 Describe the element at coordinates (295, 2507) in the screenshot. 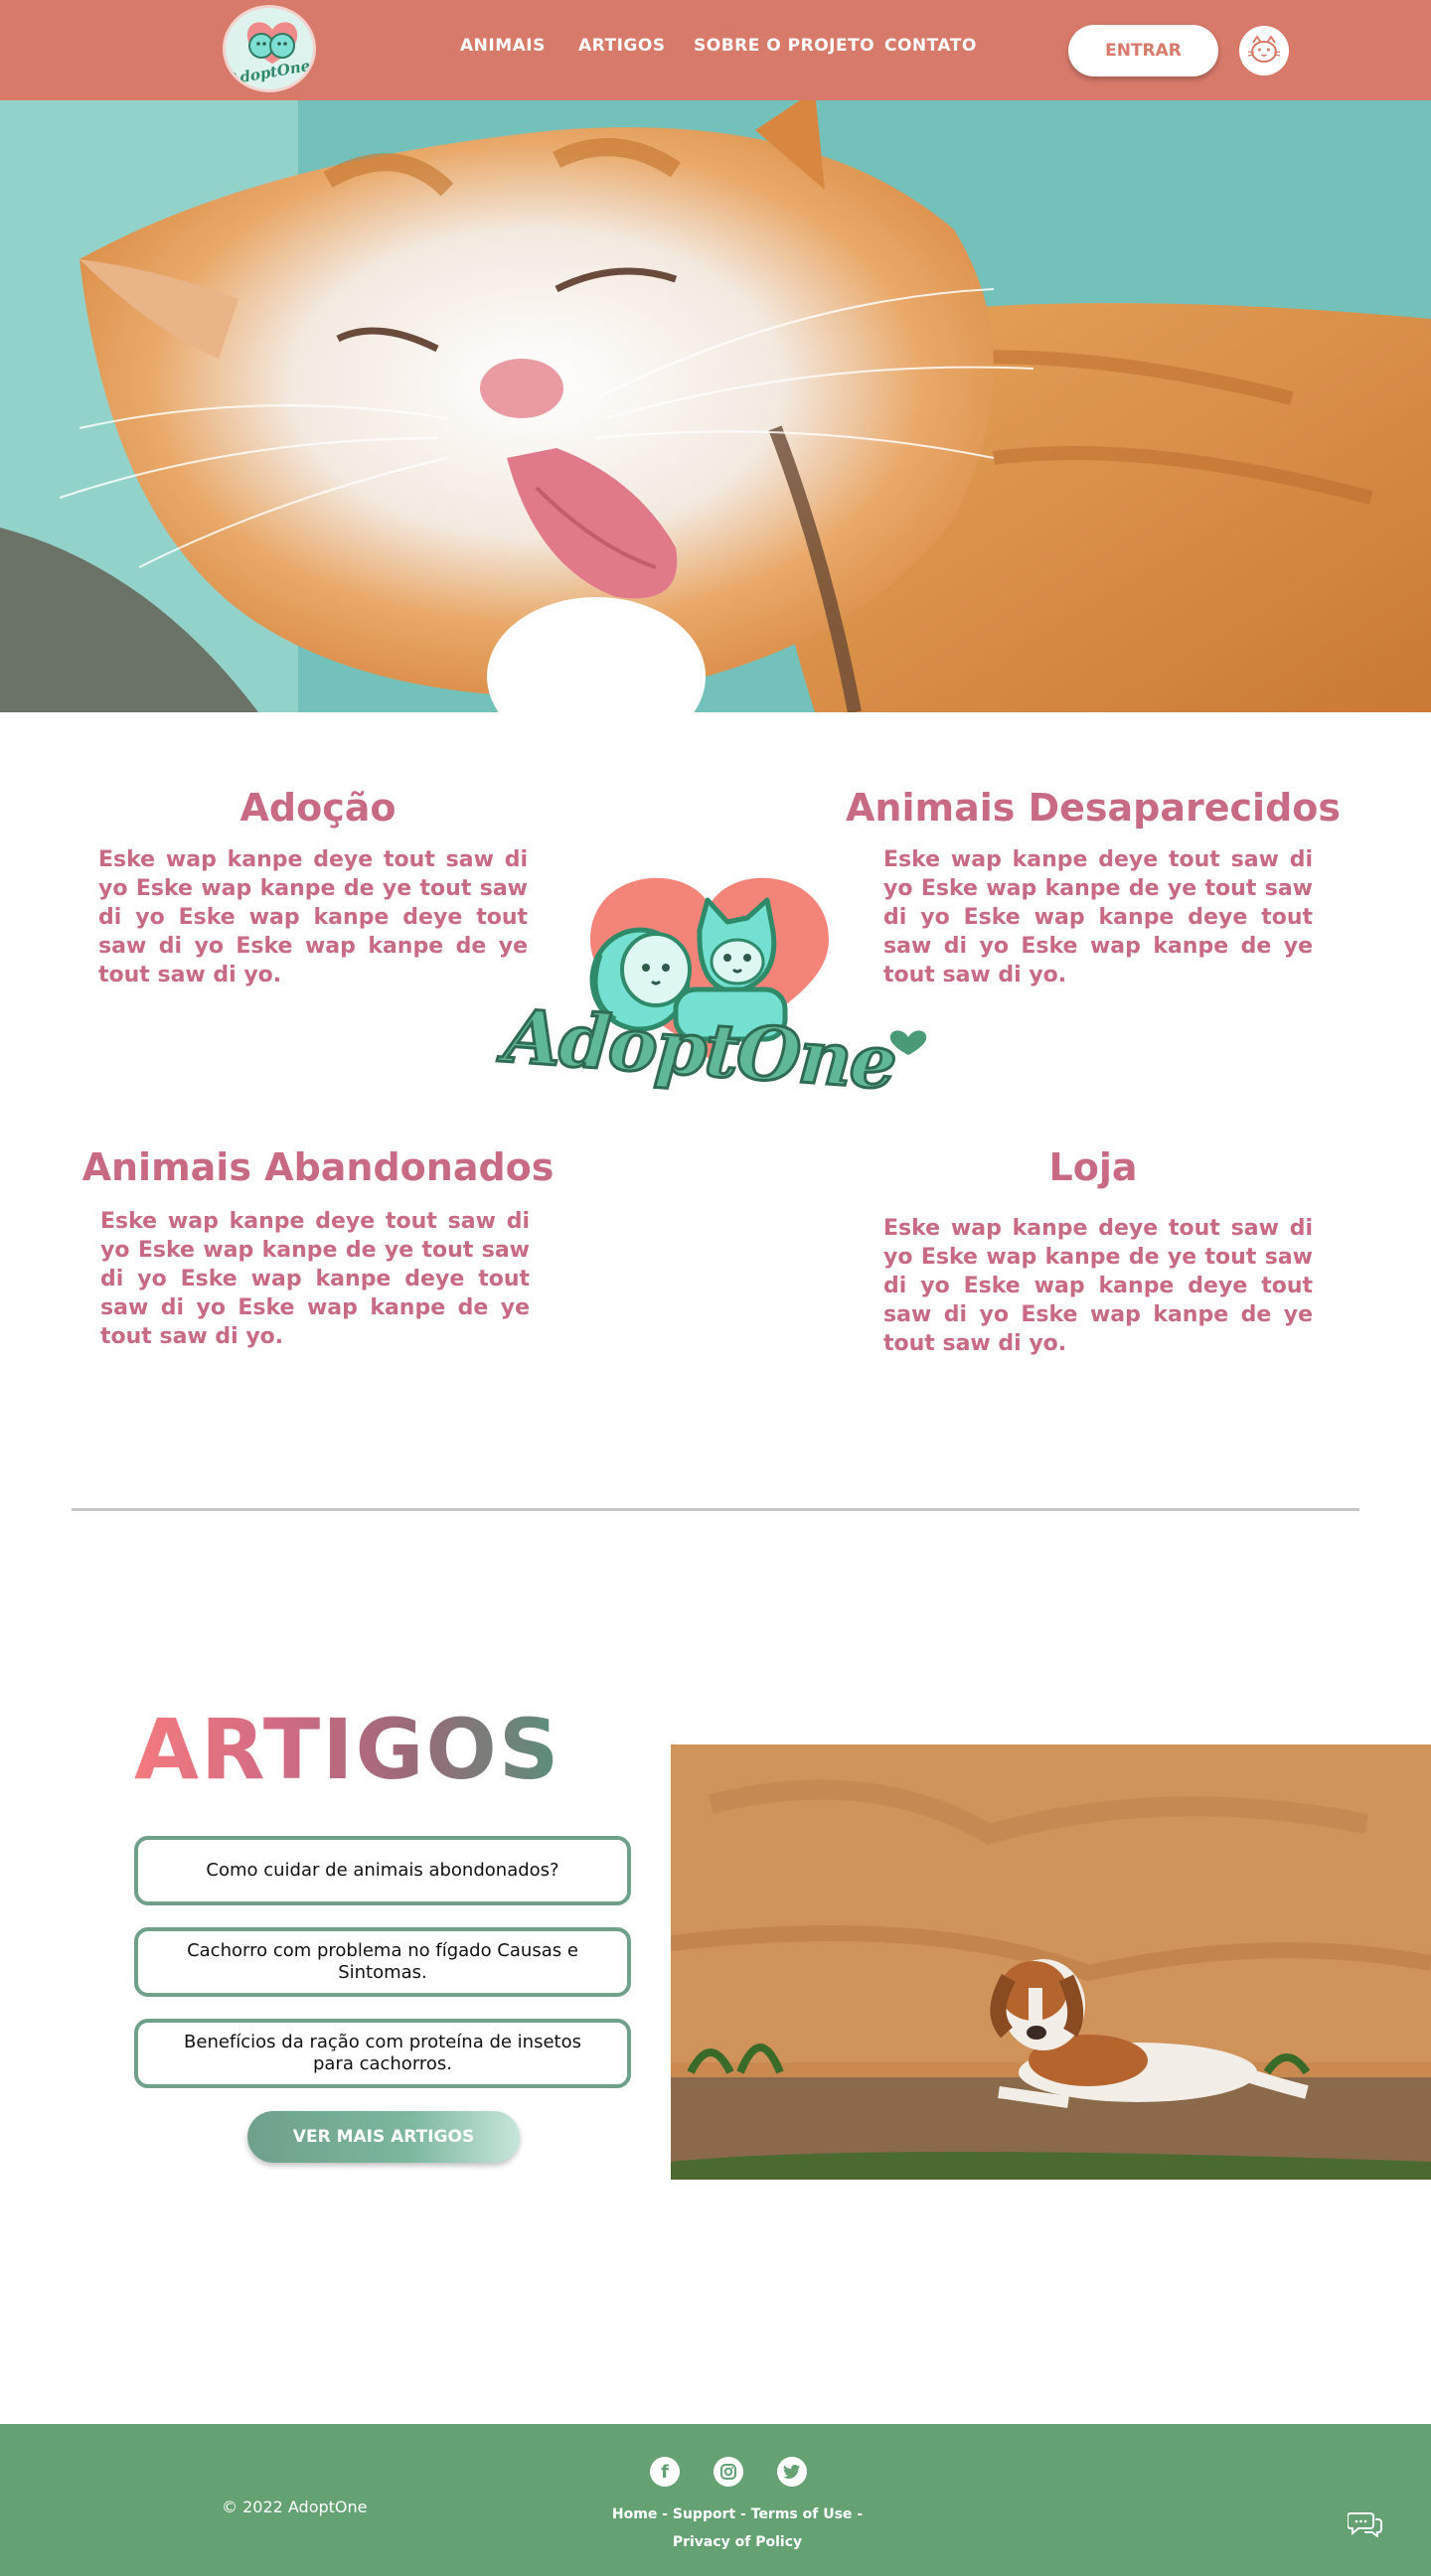

I see `copyright: © 2022 AdoptOne` at that location.